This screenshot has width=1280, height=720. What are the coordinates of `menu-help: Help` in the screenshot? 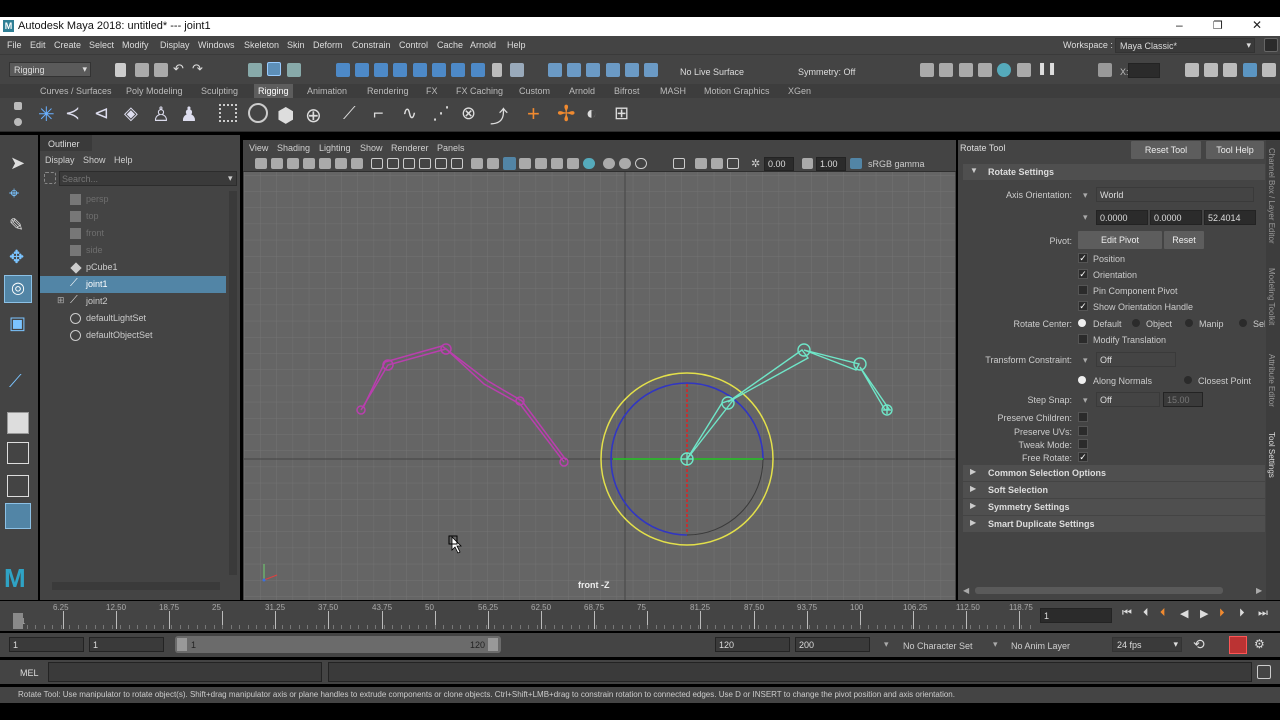 It's located at (516, 45).